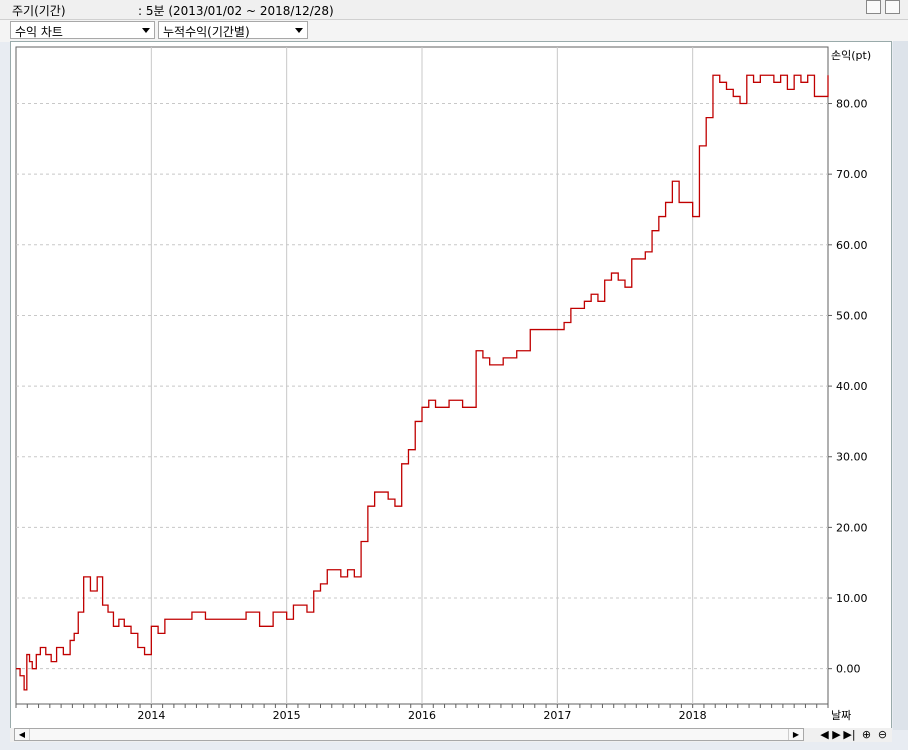  Describe the element at coordinates (836, 734) in the screenshot. I see `nav-right-icon: ▶` at that location.